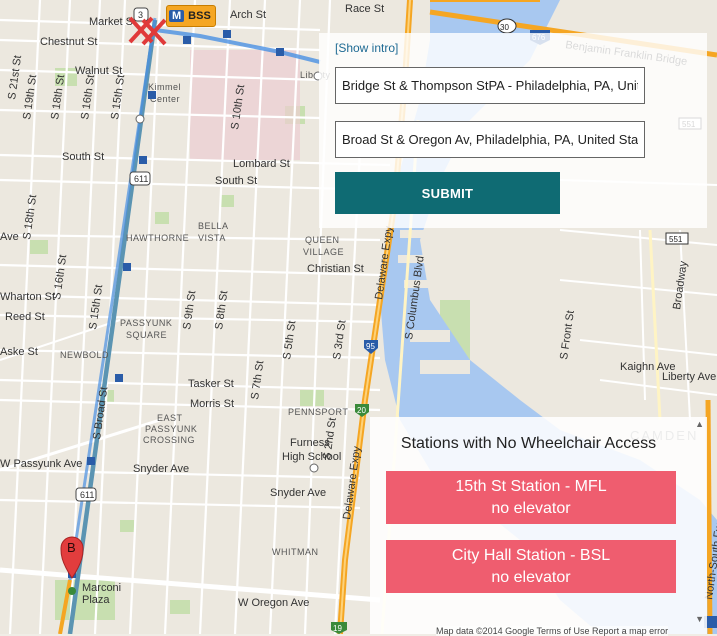  What do you see at coordinates (364, 9) in the screenshot?
I see `street-race: Race St` at bounding box center [364, 9].